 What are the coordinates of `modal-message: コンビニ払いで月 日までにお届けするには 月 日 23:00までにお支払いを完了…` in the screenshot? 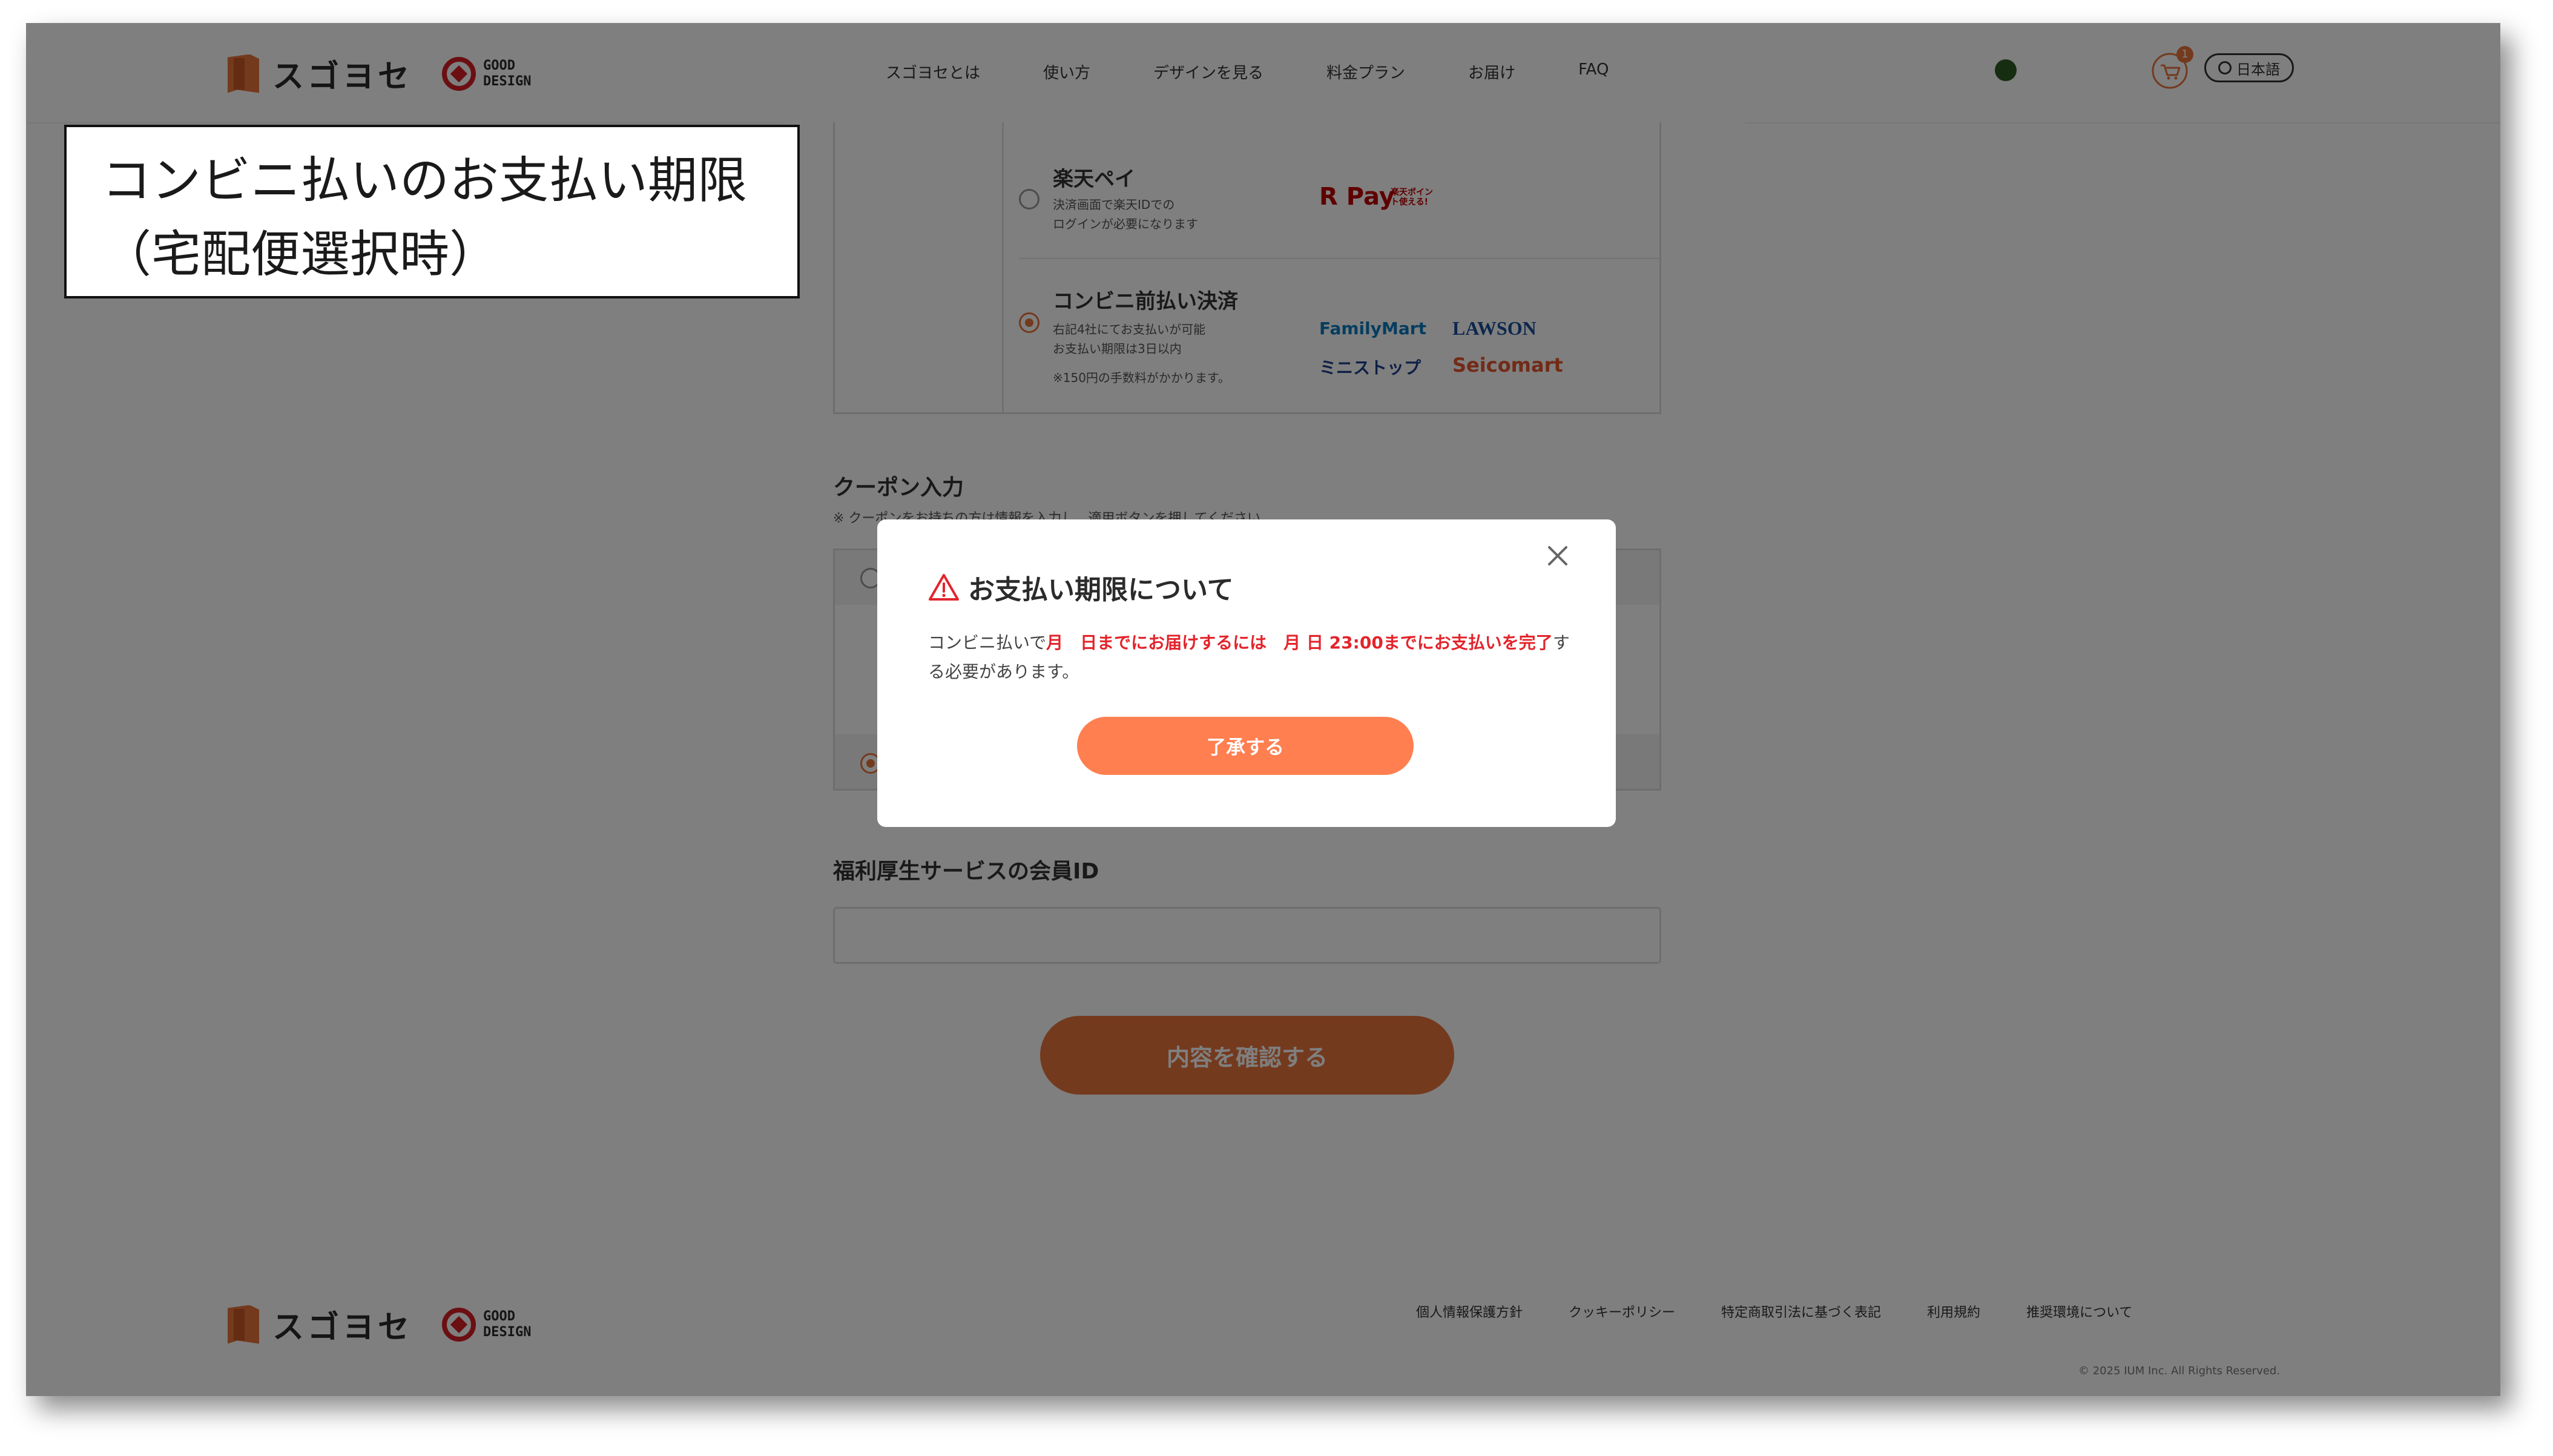 It's located at (1249, 657).